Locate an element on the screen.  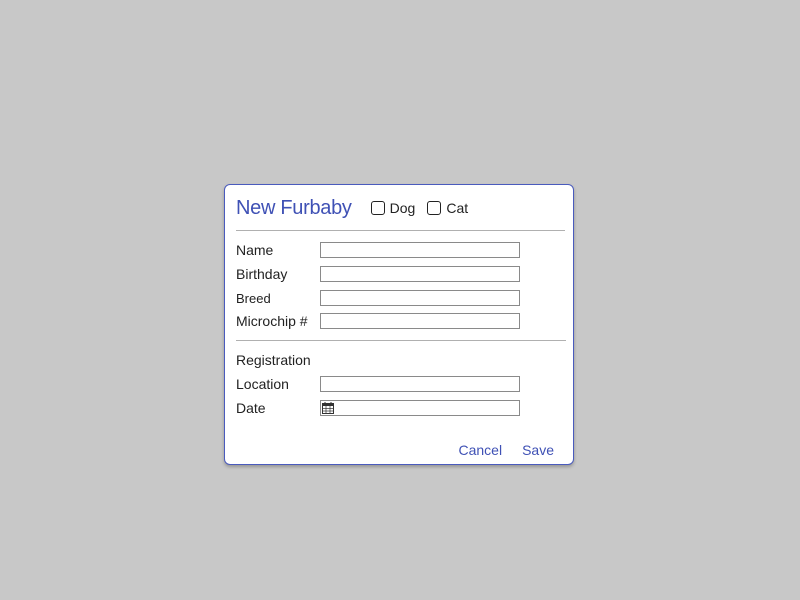
name-label: Name is located at coordinates (255, 250).